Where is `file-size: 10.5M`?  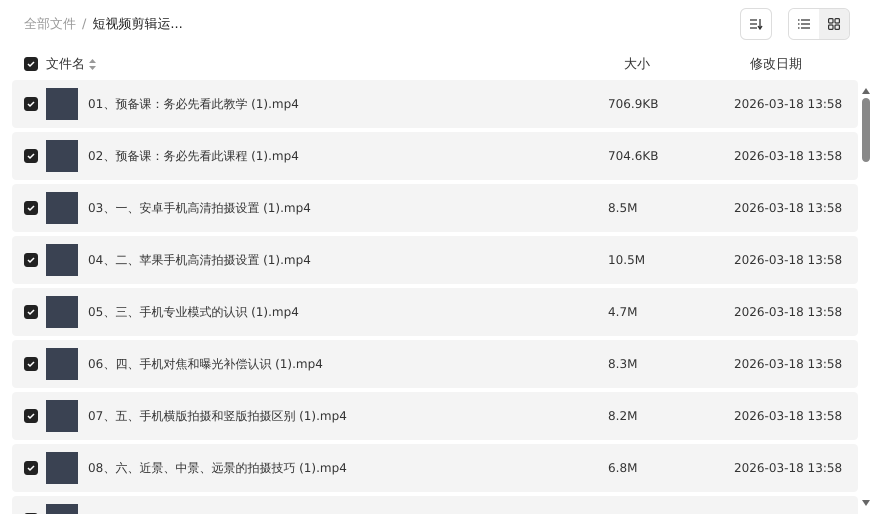
file-size: 10.5M is located at coordinates (627, 260).